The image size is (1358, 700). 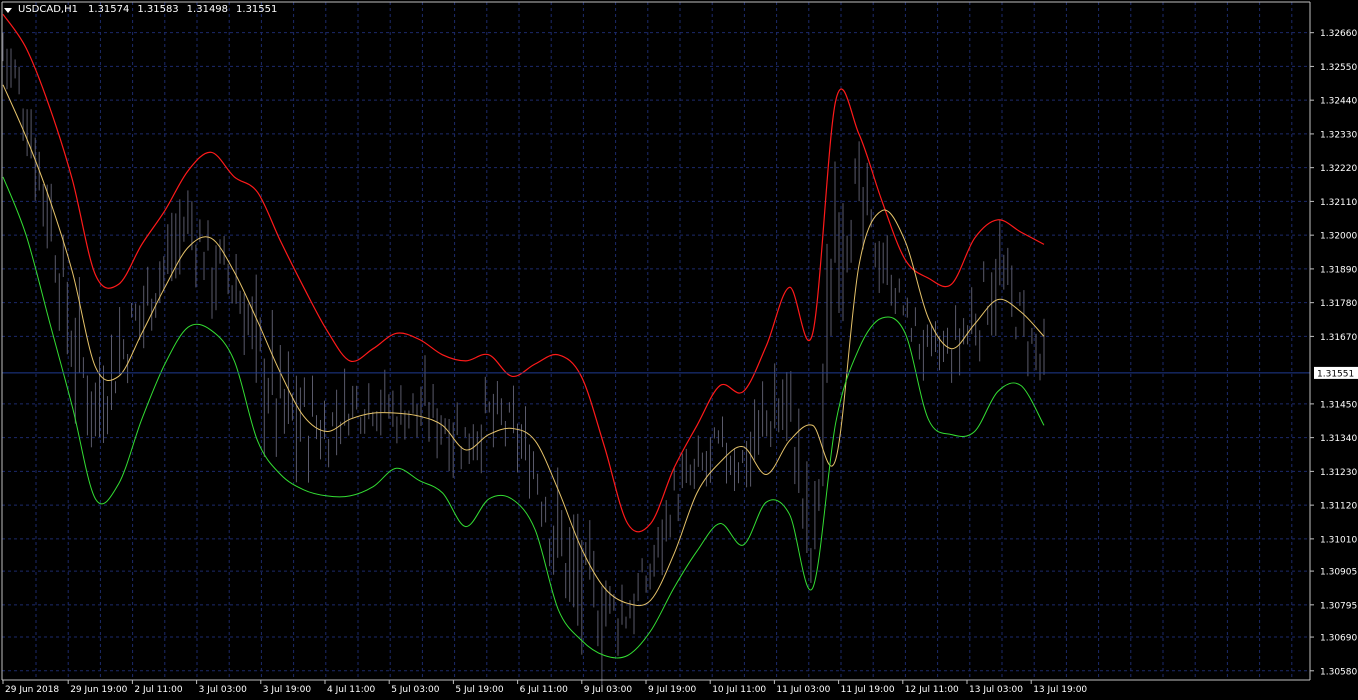 I want to click on open-value: 1.31574, so click(x=108, y=9).